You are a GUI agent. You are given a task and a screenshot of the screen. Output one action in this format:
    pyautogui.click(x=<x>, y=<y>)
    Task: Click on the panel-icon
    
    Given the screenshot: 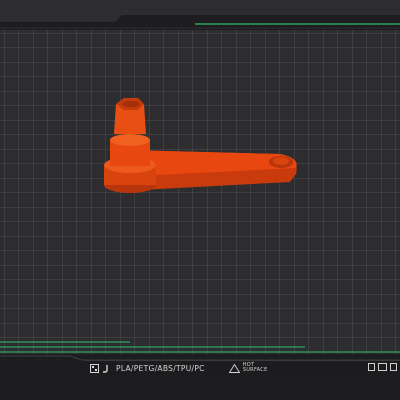 What is the action you would take?
    pyautogui.click(x=393, y=367)
    